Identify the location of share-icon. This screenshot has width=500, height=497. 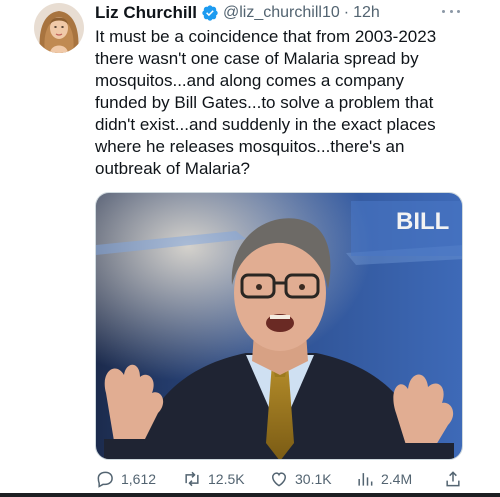
(453, 479).